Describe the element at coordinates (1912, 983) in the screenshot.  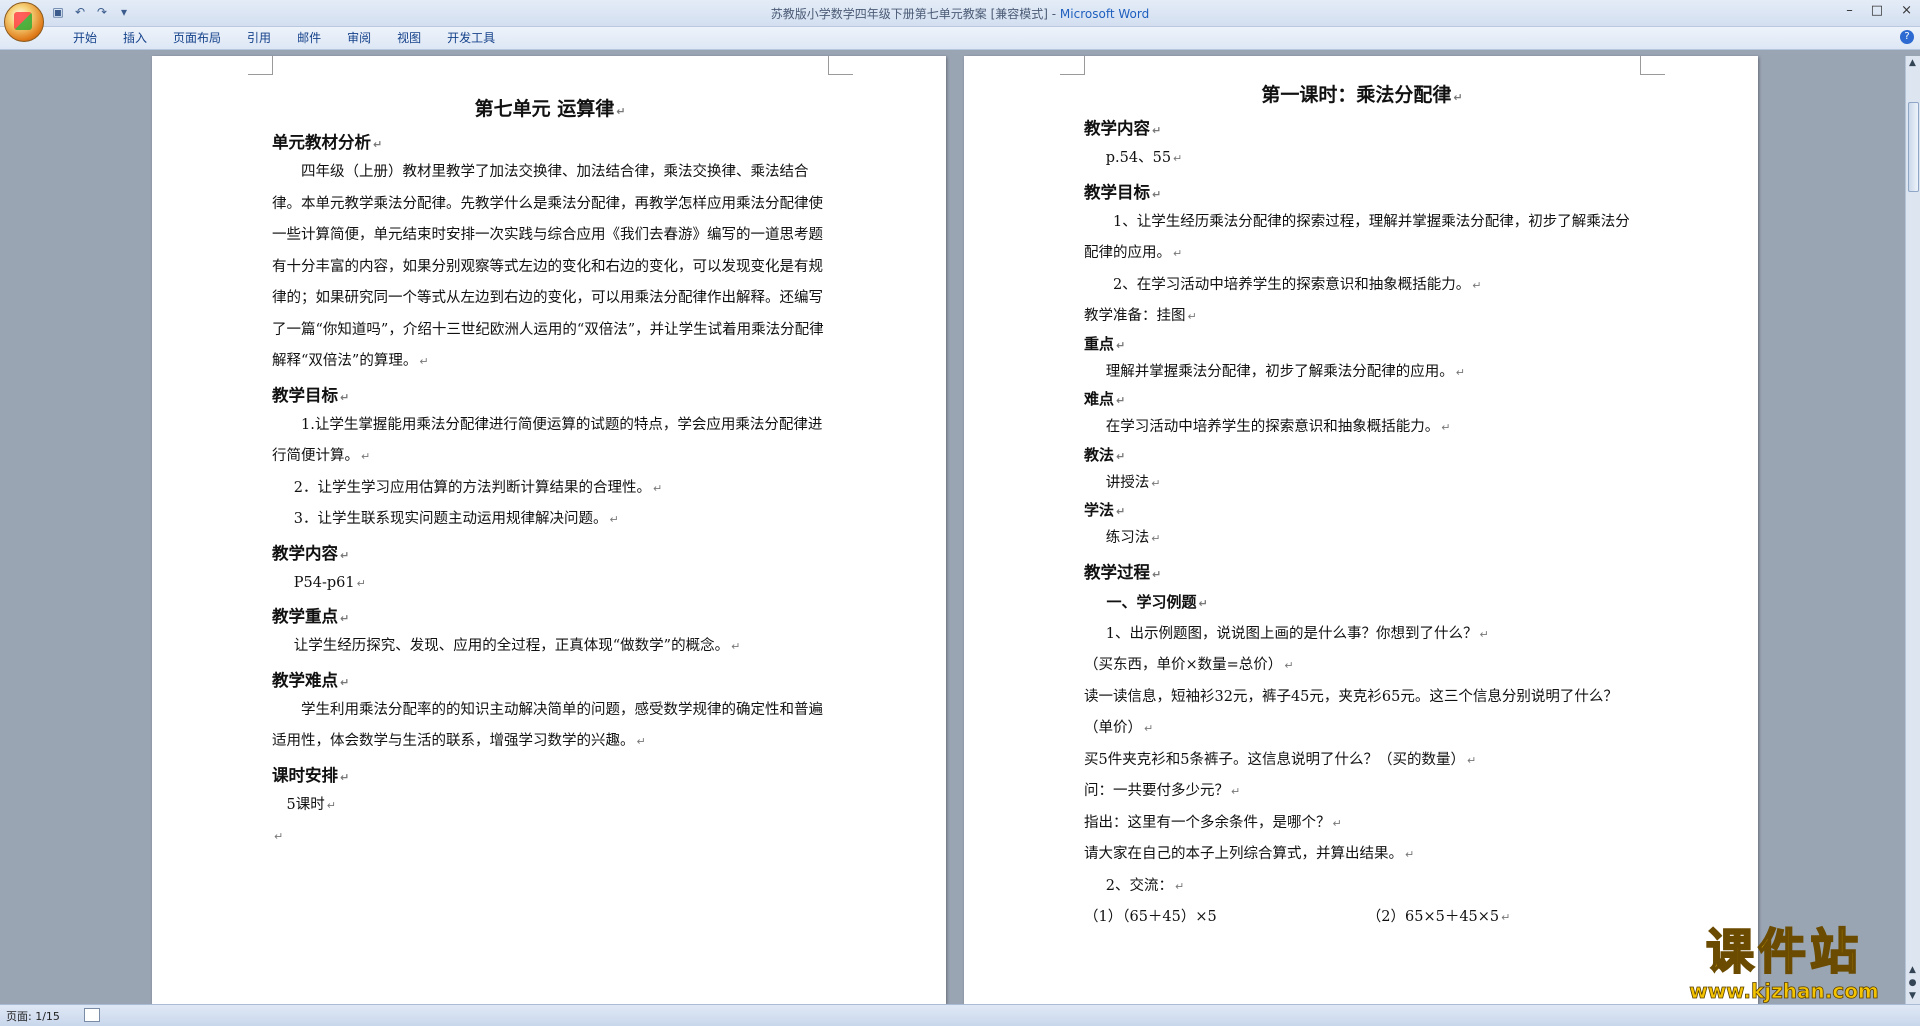
I see `browse-object-icon: ●` at that location.